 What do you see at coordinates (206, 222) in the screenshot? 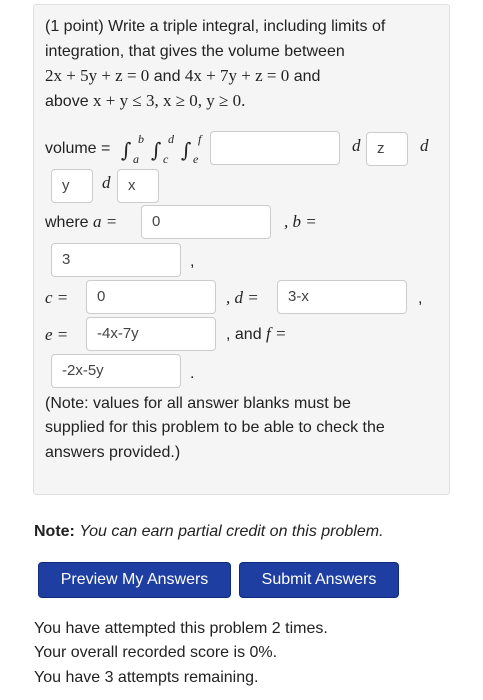
I see `a-input: 0` at bounding box center [206, 222].